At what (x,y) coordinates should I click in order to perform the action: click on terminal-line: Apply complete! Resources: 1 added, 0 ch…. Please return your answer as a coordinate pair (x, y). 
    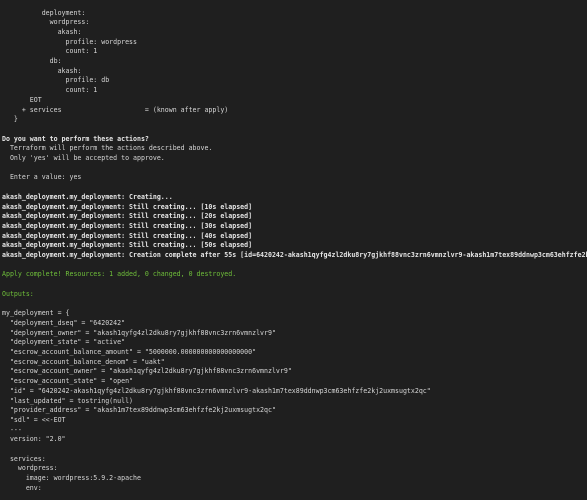
    Looking at the image, I should click on (119, 274).